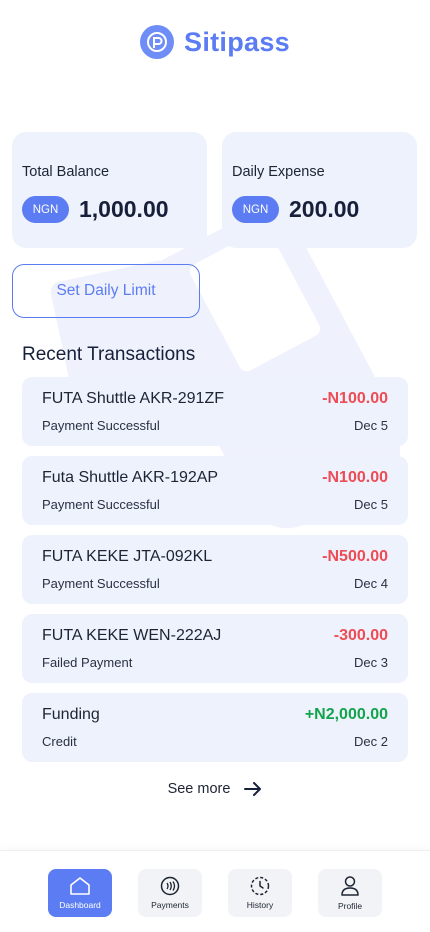 This screenshot has height=932, width=430. Describe the element at coordinates (360, 635) in the screenshot. I see `transaction-amount: -300.00` at that location.